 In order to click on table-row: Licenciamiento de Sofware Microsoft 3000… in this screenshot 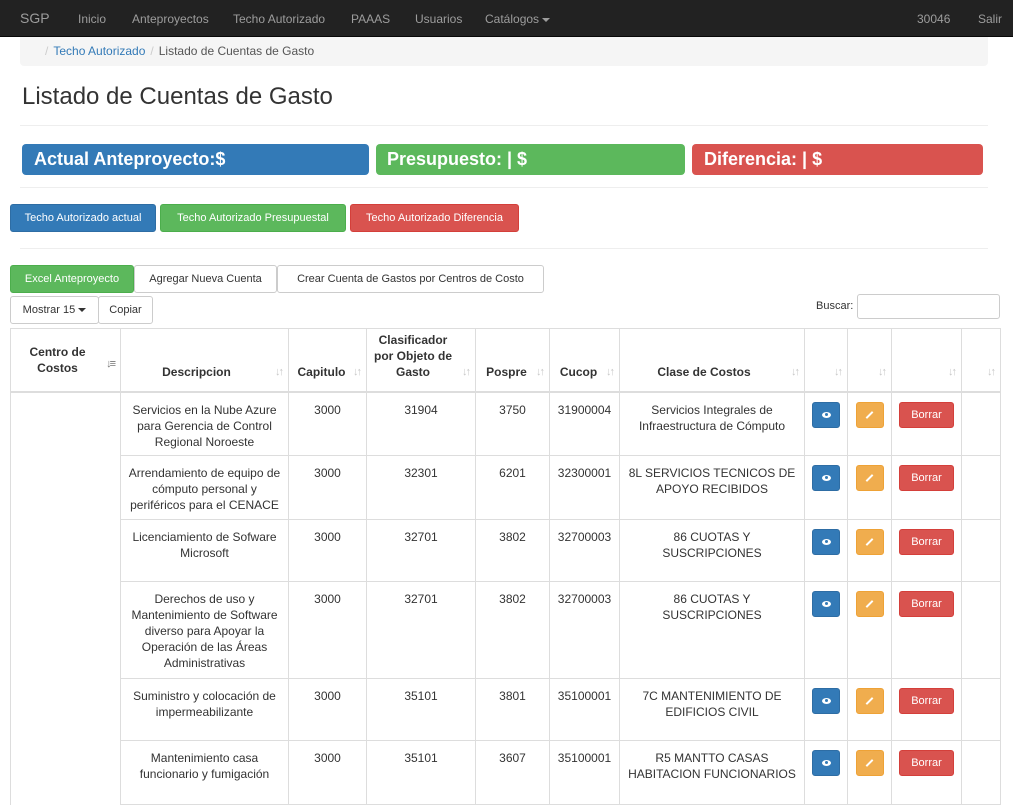, I will do `click(505, 550)`.